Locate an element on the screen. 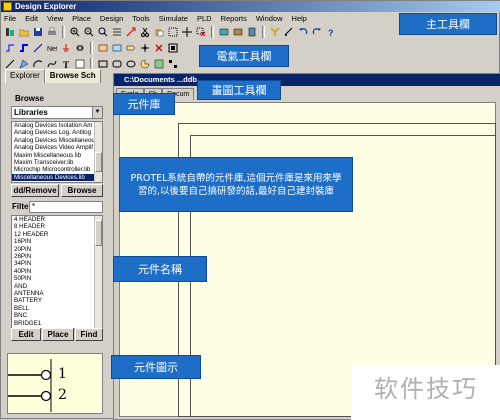  browse-select: Libraries ▼ is located at coordinates (57, 112).